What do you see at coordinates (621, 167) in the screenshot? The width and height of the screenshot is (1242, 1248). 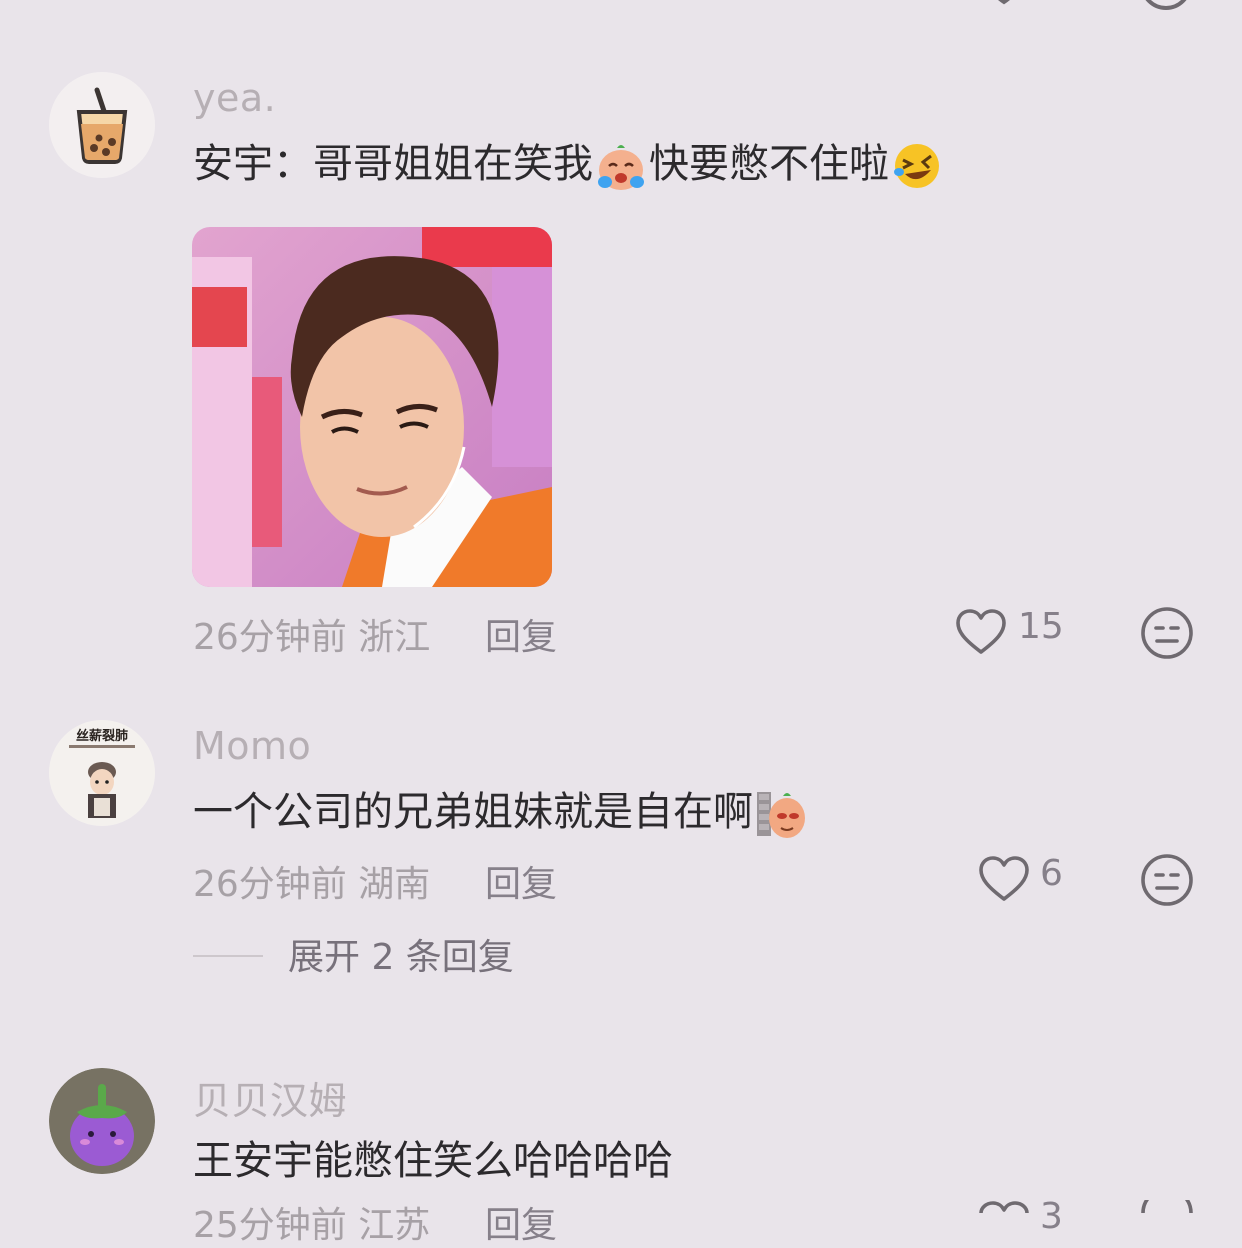 I see `crying-face-emoji-icon` at bounding box center [621, 167].